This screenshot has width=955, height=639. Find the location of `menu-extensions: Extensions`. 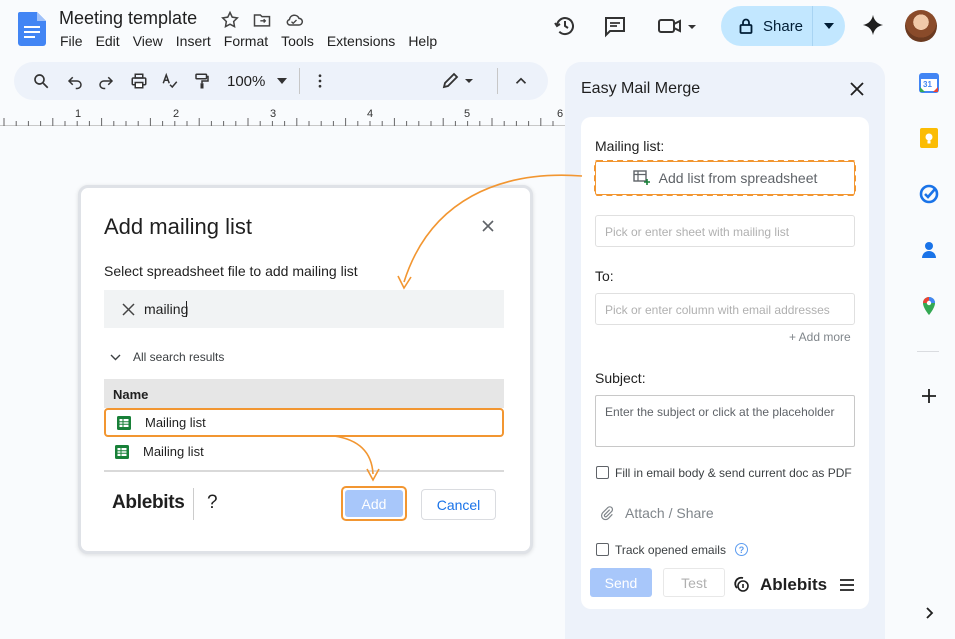

menu-extensions: Extensions is located at coordinates (361, 41).